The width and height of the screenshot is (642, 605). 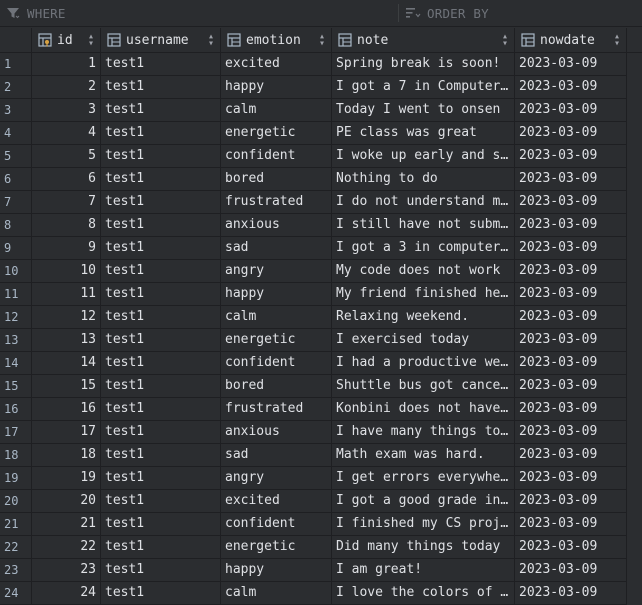 I want to click on cell-id: 10, so click(x=66, y=271).